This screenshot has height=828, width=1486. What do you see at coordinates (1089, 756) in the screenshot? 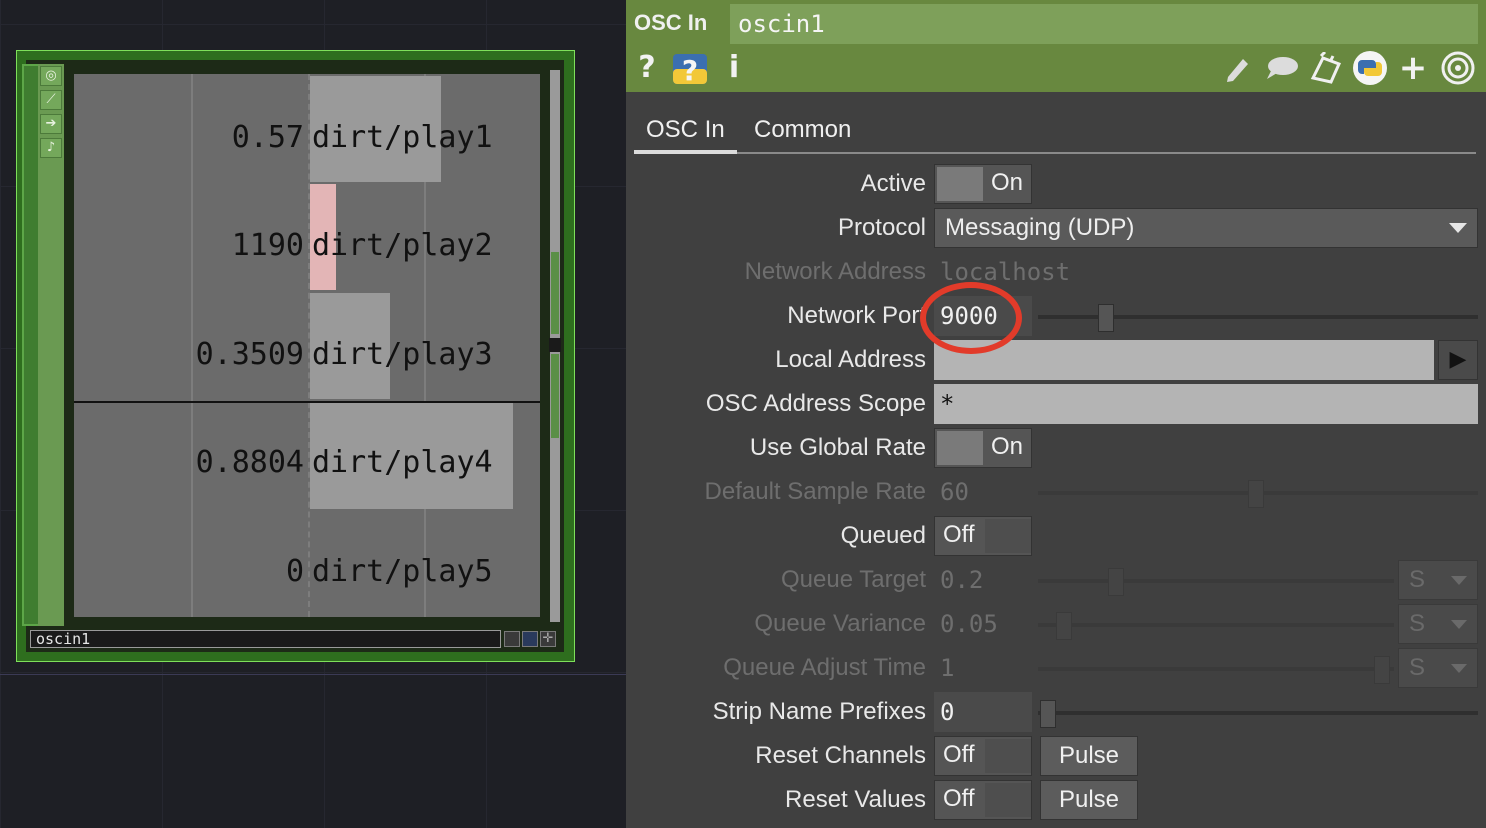
I see `reset-channels-pulse-button: Pulse` at bounding box center [1089, 756].